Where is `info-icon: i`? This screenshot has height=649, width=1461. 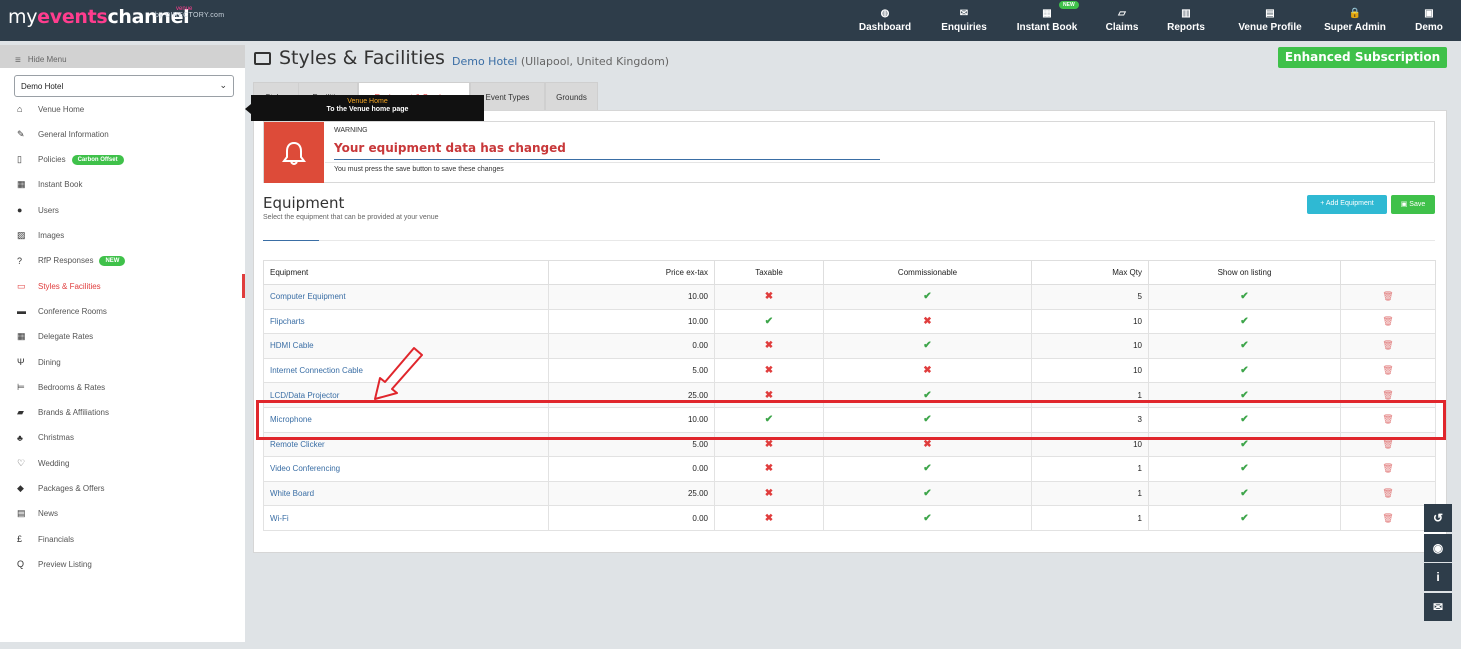 info-icon: i is located at coordinates (1438, 577).